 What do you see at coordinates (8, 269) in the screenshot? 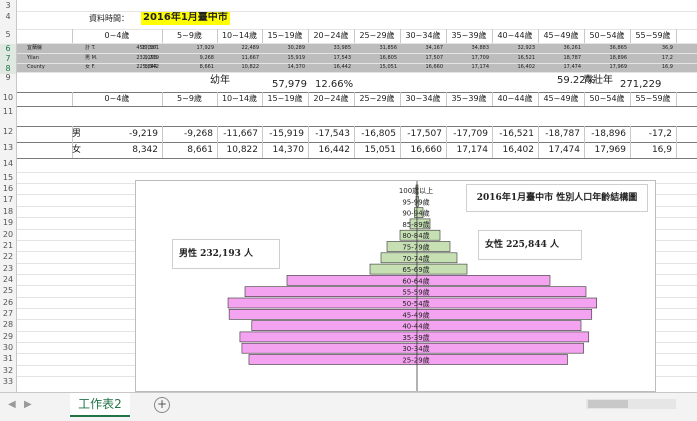
I see `row-number: 23` at bounding box center [8, 269].